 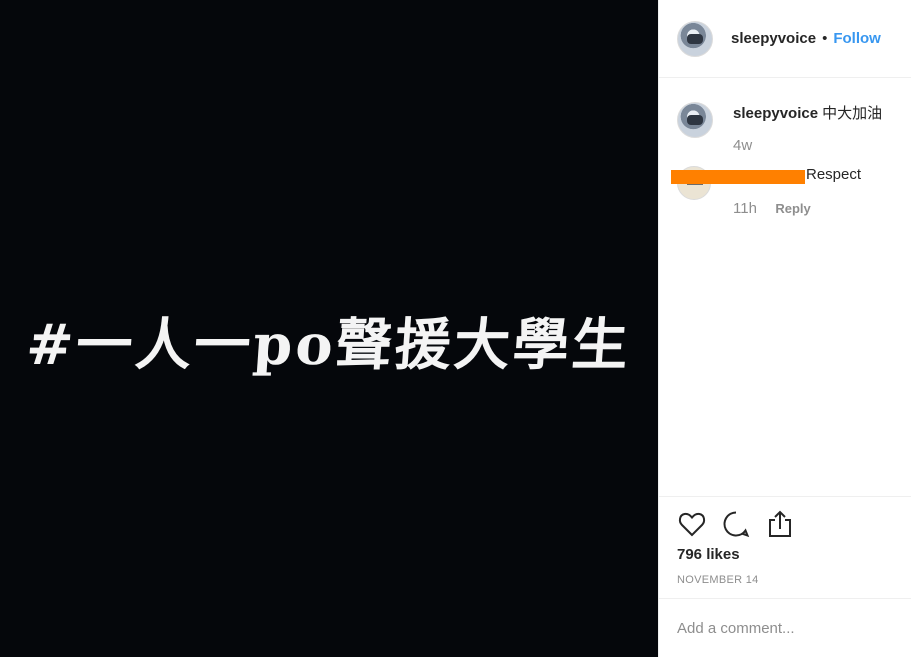 I want to click on caption-text: 中大加油, so click(x=852, y=113).